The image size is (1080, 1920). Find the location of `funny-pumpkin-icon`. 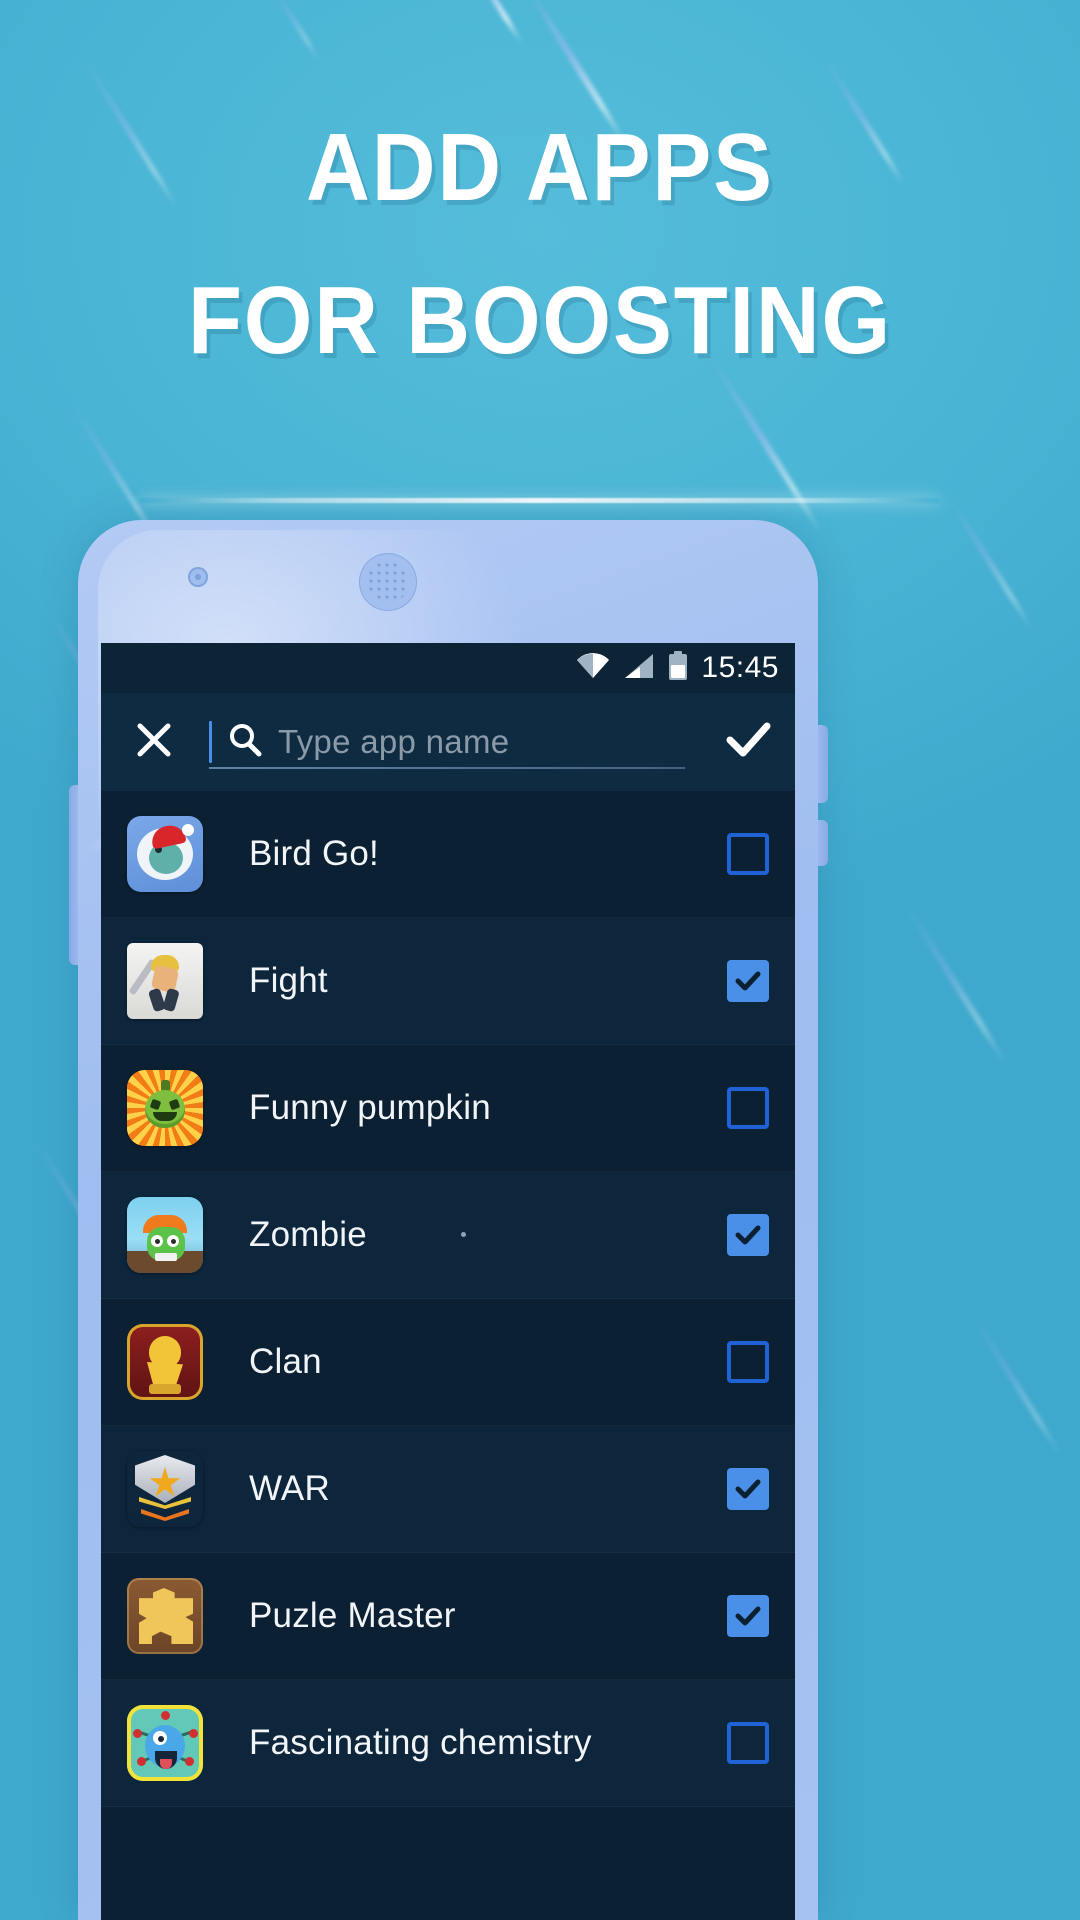

funny-pumpkin-icon is located at coordinates (165, 1108).